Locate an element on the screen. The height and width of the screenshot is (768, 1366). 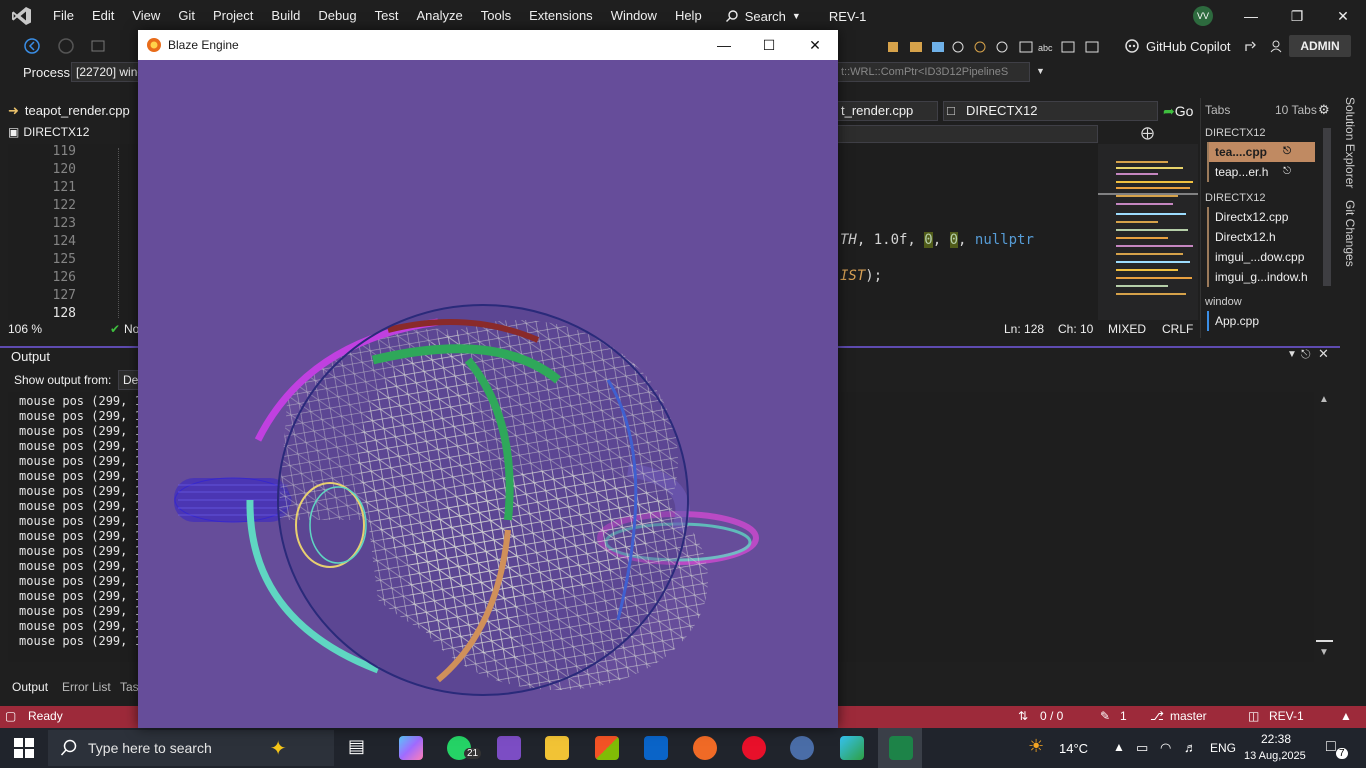
split-icon: ⨁ is located at coordinates (1147, 133).